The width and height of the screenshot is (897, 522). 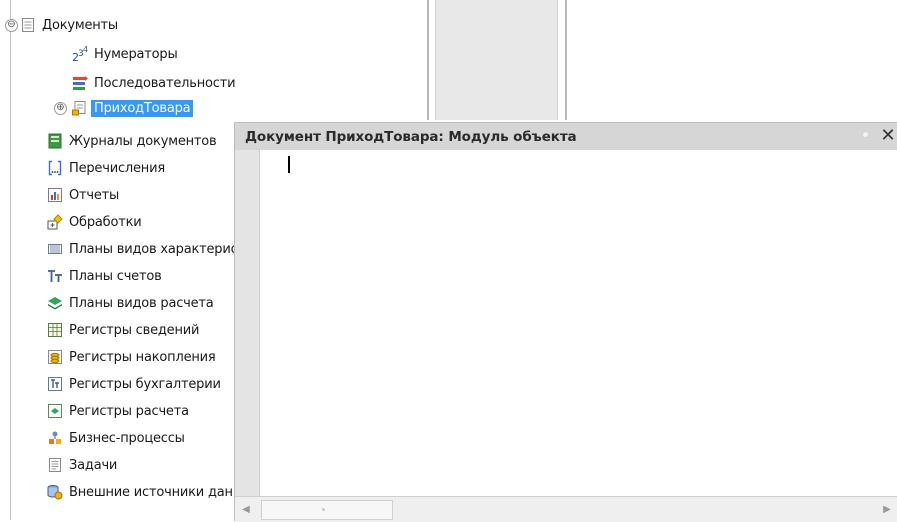 I want to click on panel-edge-left, so click(x=428, y=60).